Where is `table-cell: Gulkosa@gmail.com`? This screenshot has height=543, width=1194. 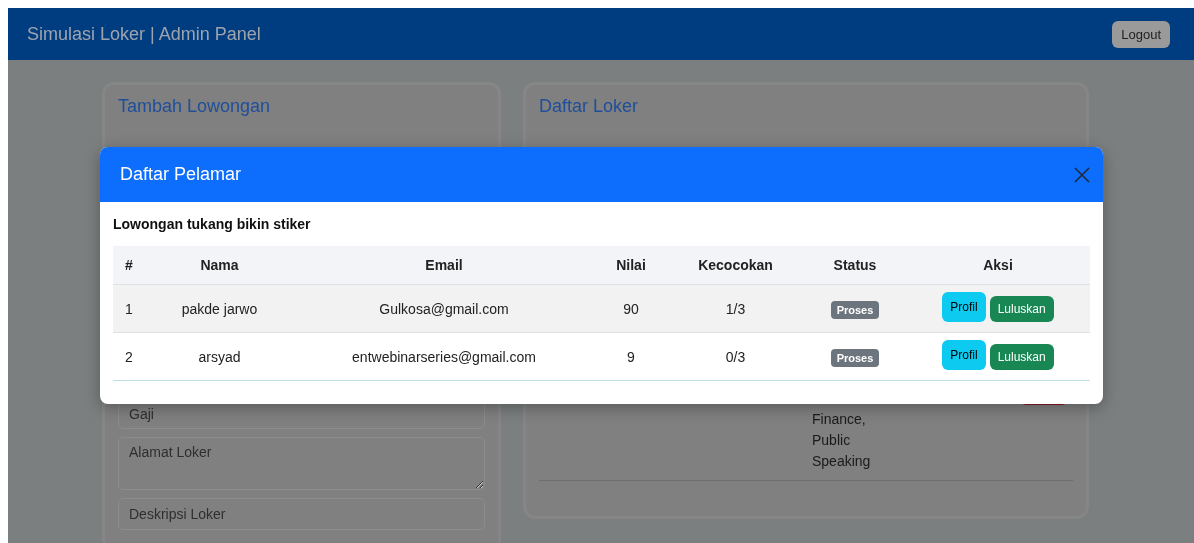
table-cell: Gulkosa@gmail.com is located at coordinates (444, 308).